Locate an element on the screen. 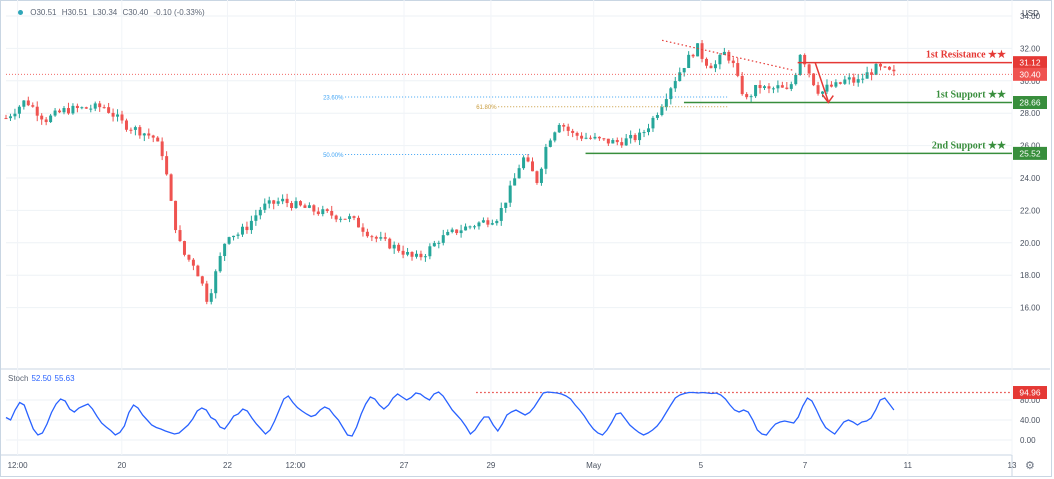  low-value: L30.34 is located at coordinates (105, 12).